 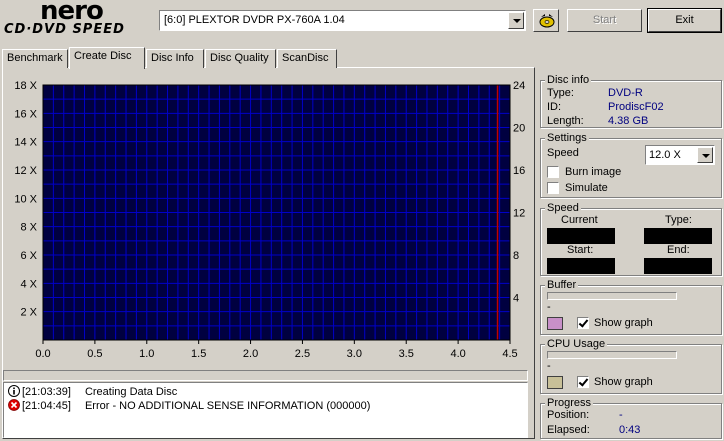 What do you see at coordinates (457, 354) in the screenshot?
I see `chart-x-tick-label: 4.0` at bounding box center [457, 354].